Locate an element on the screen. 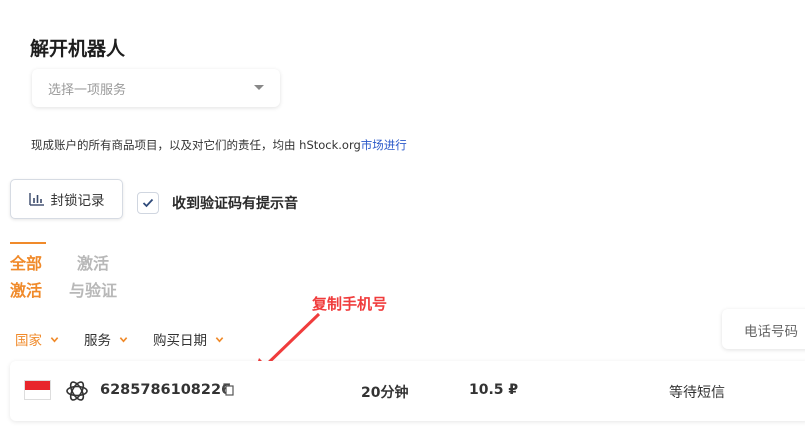 The height and width of the screenshot is (438, 805). checkmark-icon is located at coordinates (148, 203).